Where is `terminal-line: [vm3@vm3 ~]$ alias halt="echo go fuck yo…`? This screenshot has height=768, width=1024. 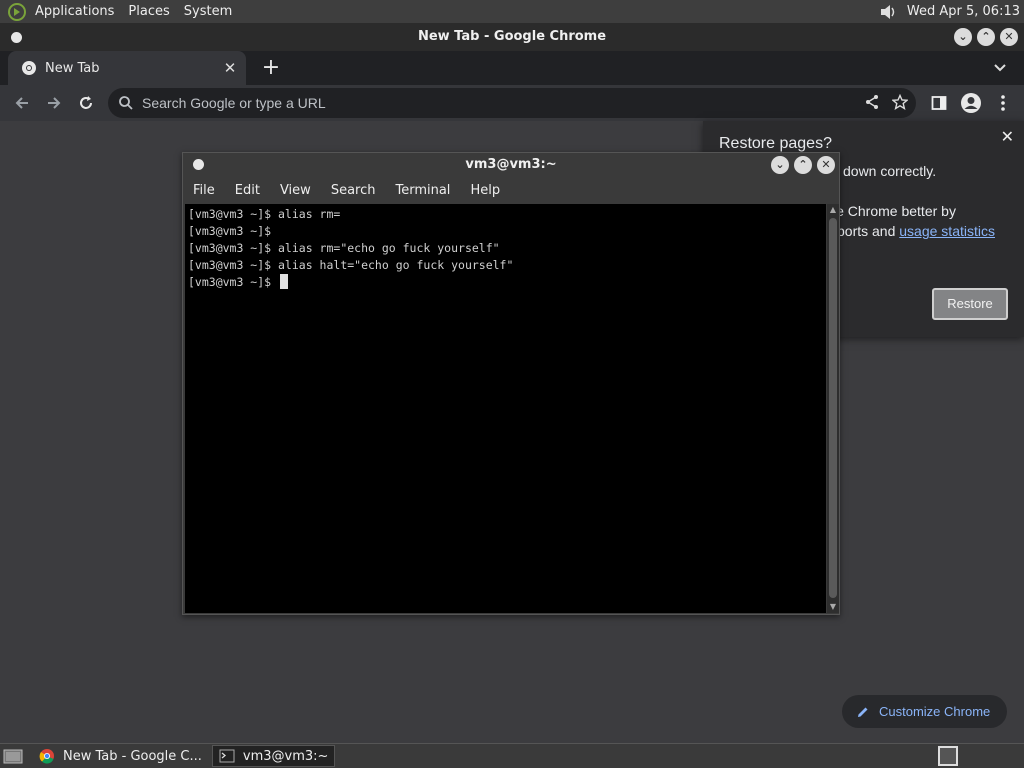
terminal-line: [vm3@vm3 ~]$ alias halt="echo go fuck yo… is located at coordinates (351, 265).